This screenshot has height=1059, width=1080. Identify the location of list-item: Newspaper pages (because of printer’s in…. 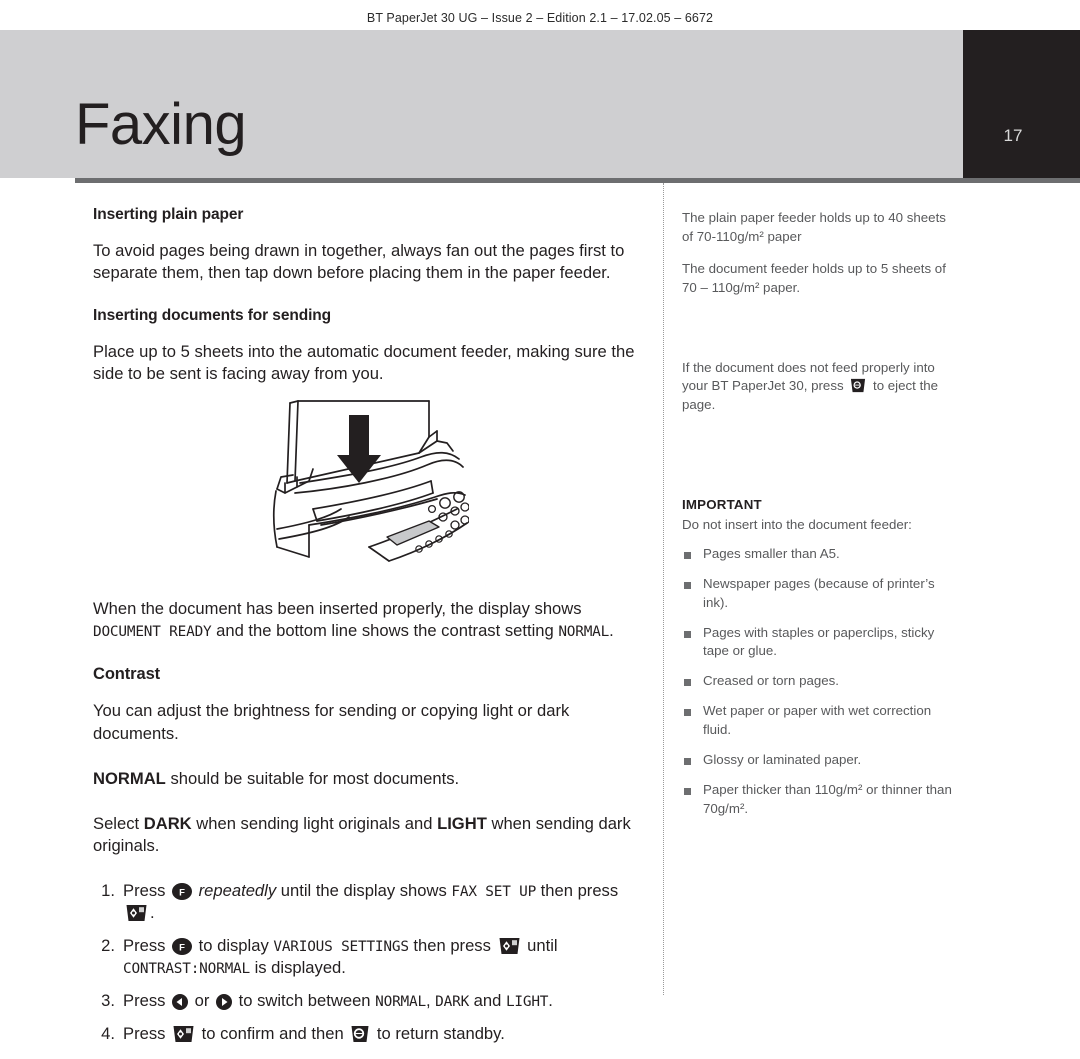
(818, 594).